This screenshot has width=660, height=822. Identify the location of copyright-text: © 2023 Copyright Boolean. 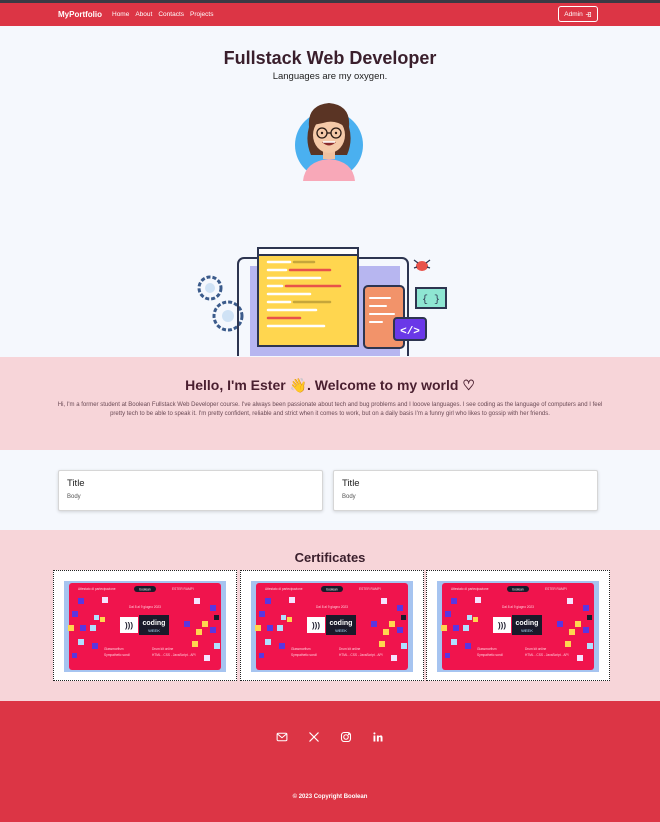
(330, 797).